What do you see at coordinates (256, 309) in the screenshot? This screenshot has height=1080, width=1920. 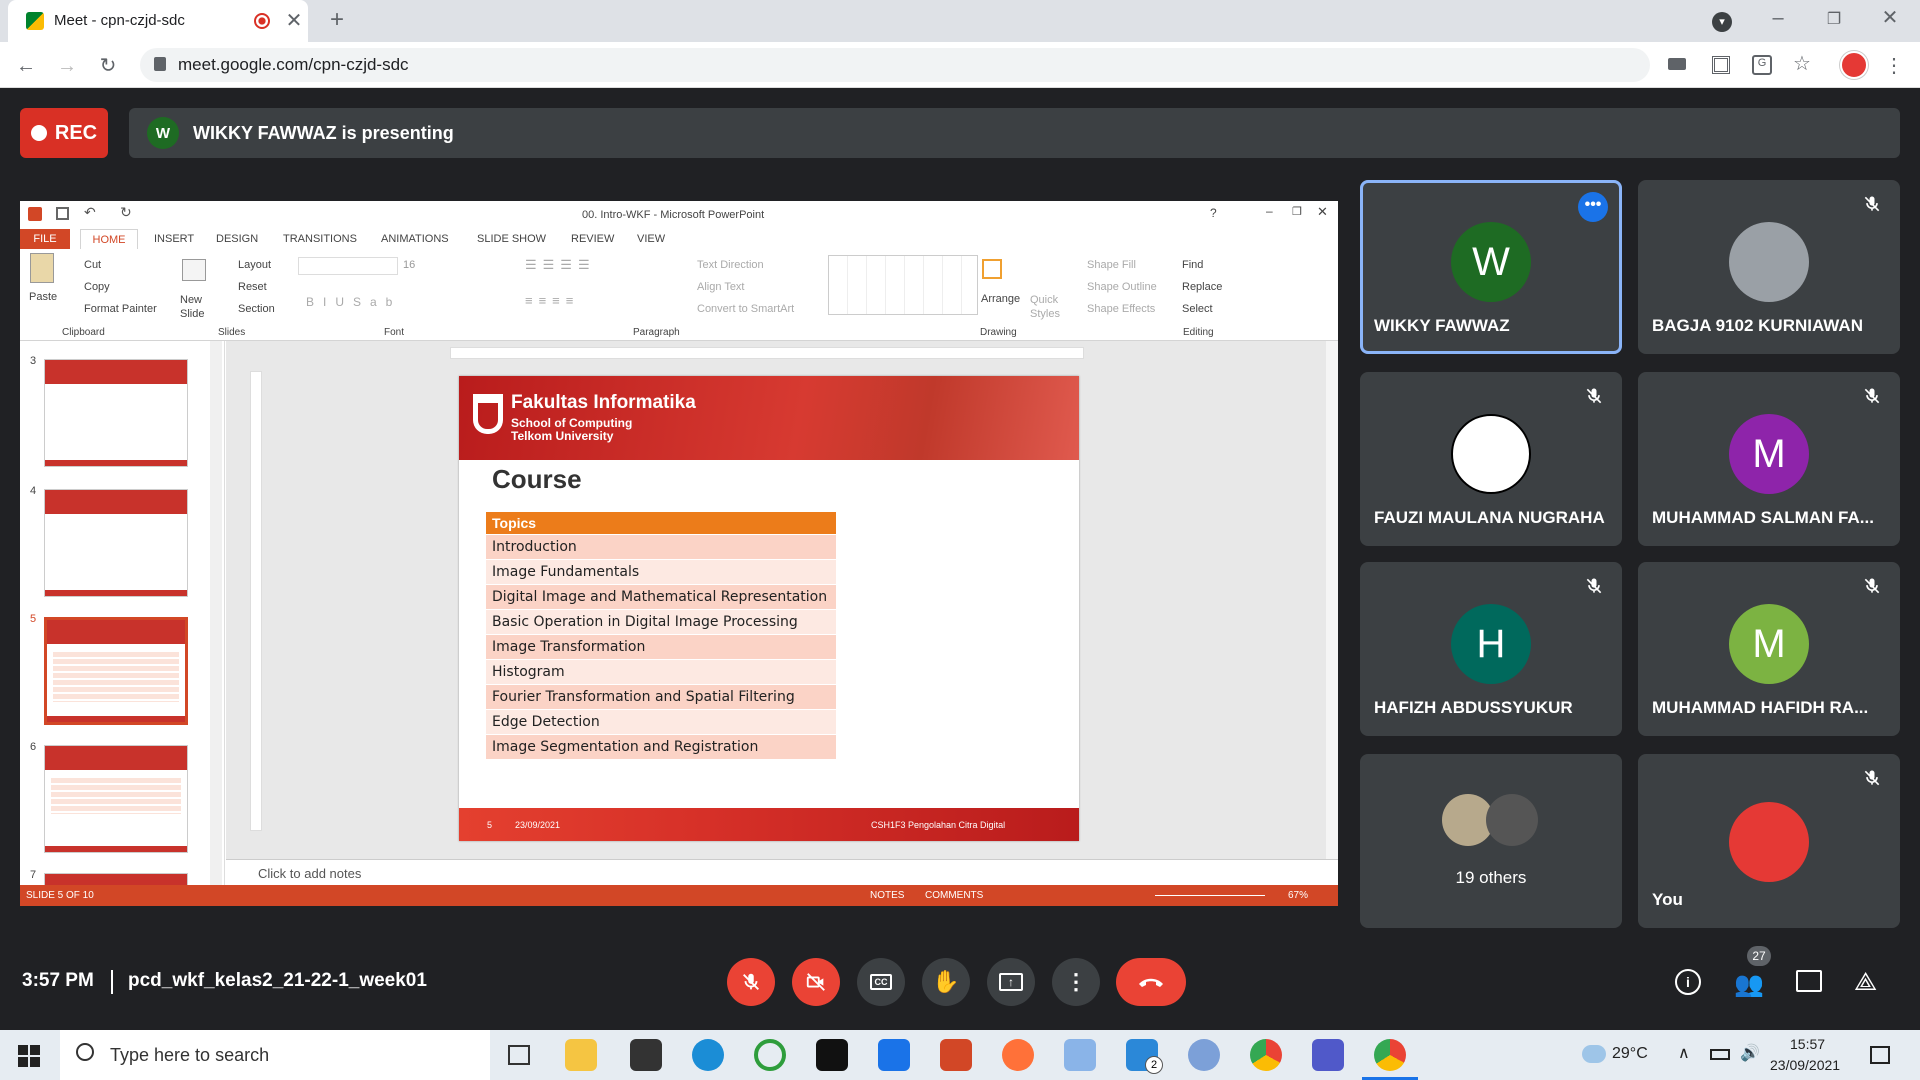 I see `section-button: Section` at bounding box center [256, 309].